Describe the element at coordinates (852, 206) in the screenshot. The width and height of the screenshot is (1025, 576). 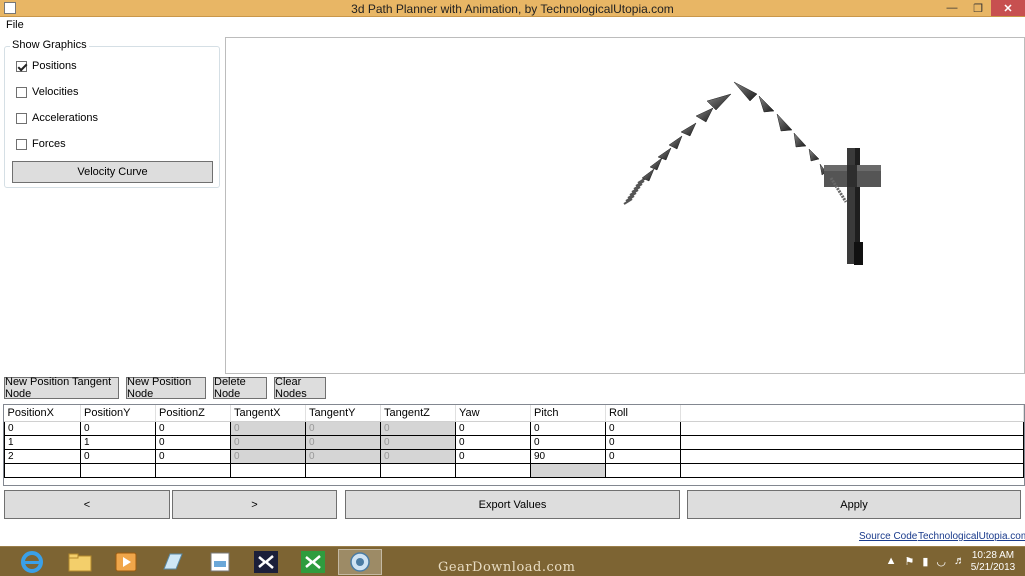
I see `end-frame-object` at that location.